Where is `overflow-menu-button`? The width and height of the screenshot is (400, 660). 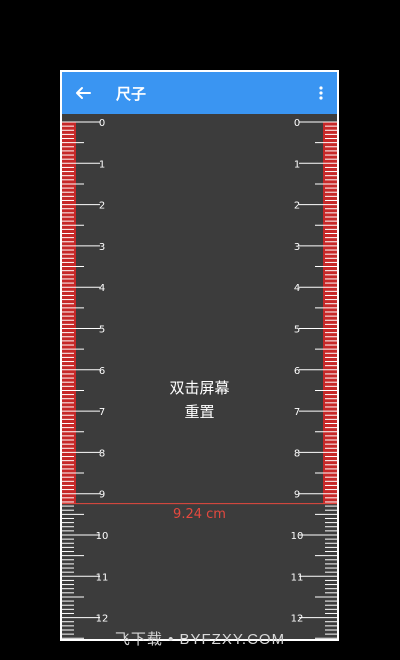
overflow-menu-button is located at coordinates (321, 93).